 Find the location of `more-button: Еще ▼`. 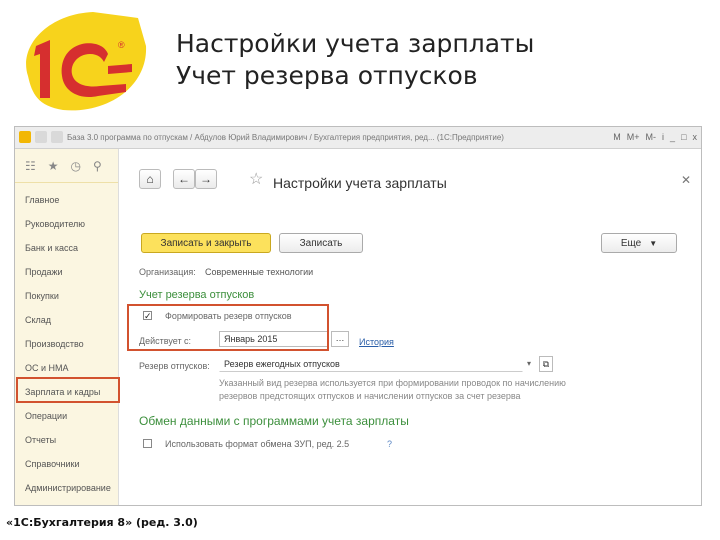

more-button: Еще ▼ is located at coordinates (639, 243).